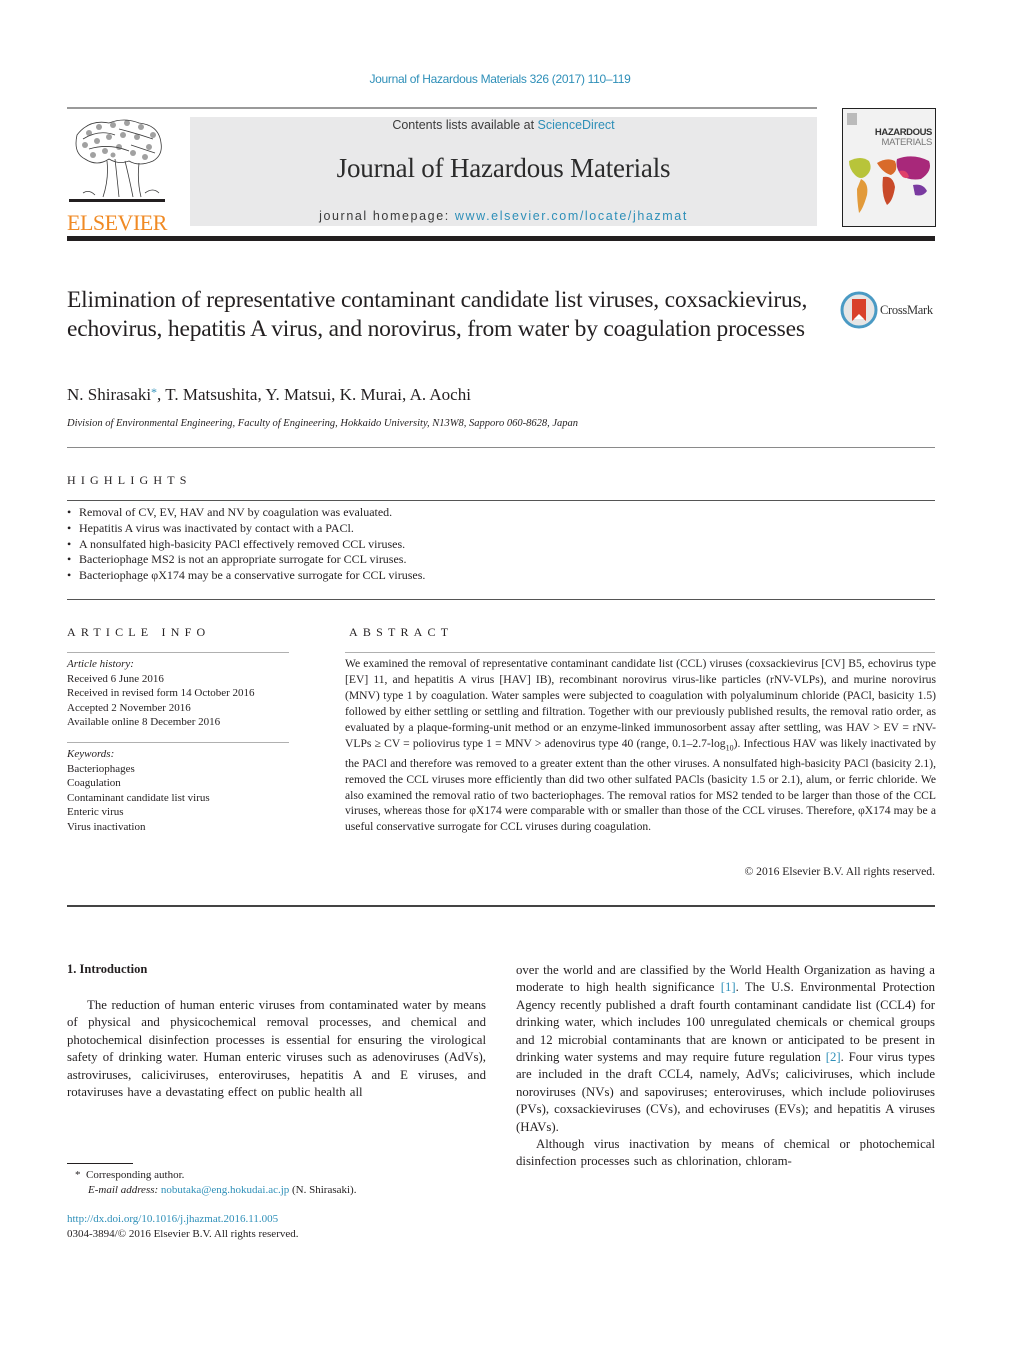  Describe the element at coordinates (100, 664) in the screenshot. I see `history-label: Article history:` at that location.